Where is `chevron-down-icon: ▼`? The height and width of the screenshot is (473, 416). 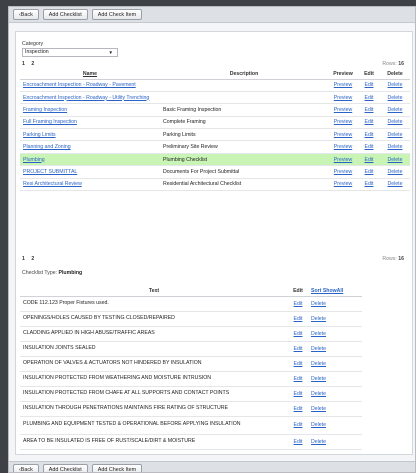 chevron-down-icon: ▼ is located at coordinates (110, 52).